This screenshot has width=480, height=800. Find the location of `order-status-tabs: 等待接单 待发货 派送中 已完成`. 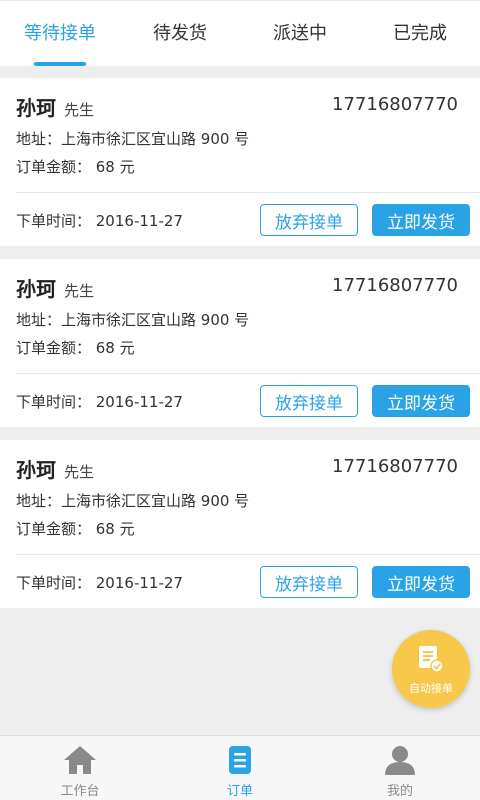

order-status-tabs: 等待接单 待发货 派送中 已完成 is located at coordinates (240, 33).